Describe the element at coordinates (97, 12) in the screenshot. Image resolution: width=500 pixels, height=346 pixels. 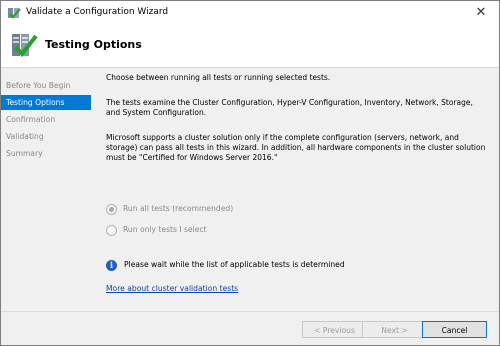
I see `window-title: Validate a Configuration Wizard` at that location.